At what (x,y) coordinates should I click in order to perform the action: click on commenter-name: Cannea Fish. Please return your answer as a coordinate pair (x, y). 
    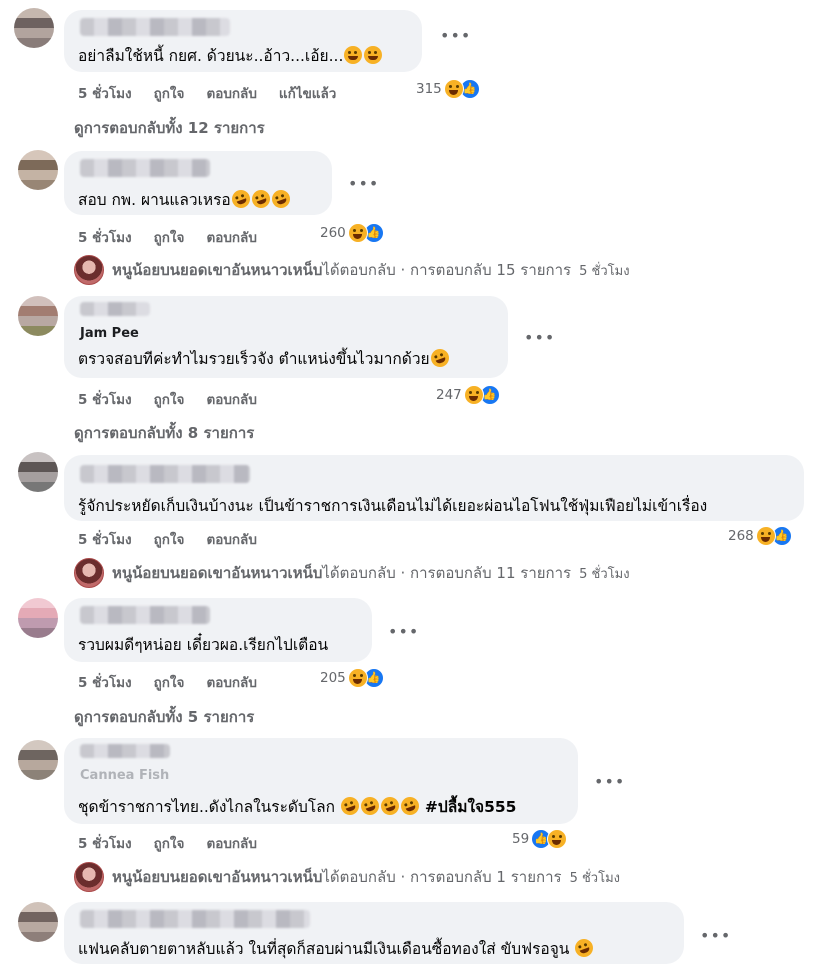
    Looking at the image, I should click on (124, 775).